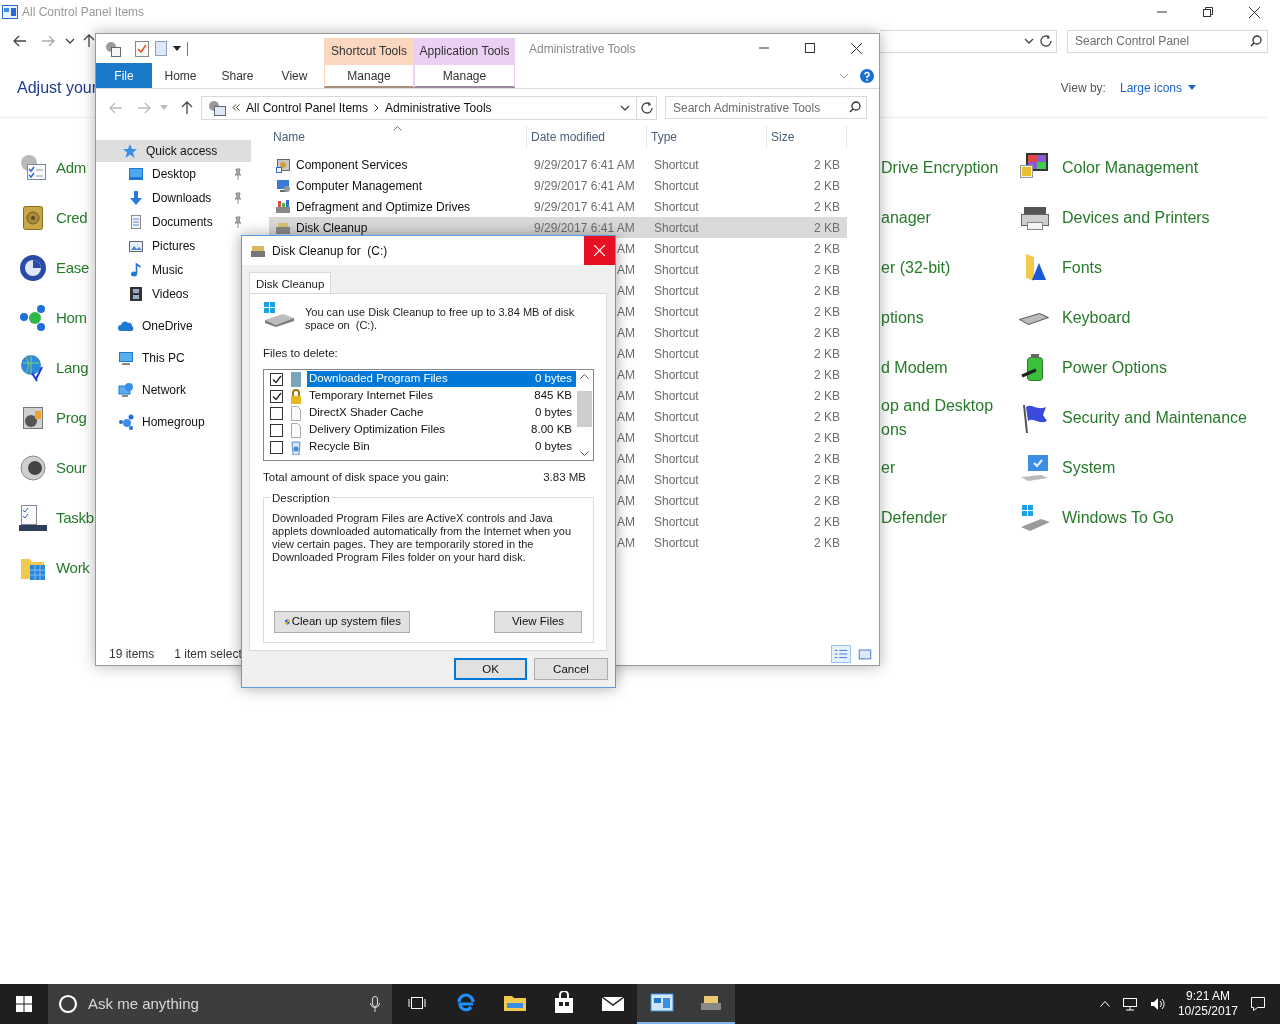 The height and width of the screenshot is (1024, 1280). I want to click on applet-link: Drive Encryption, so click(940, 168).